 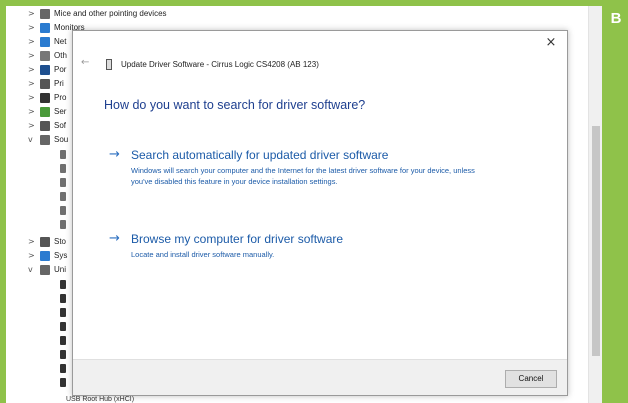 What do you see at coordinates (53, 113) in the screenshot?
I see `tree-item: > Ser` at bounding box center [53, 113].